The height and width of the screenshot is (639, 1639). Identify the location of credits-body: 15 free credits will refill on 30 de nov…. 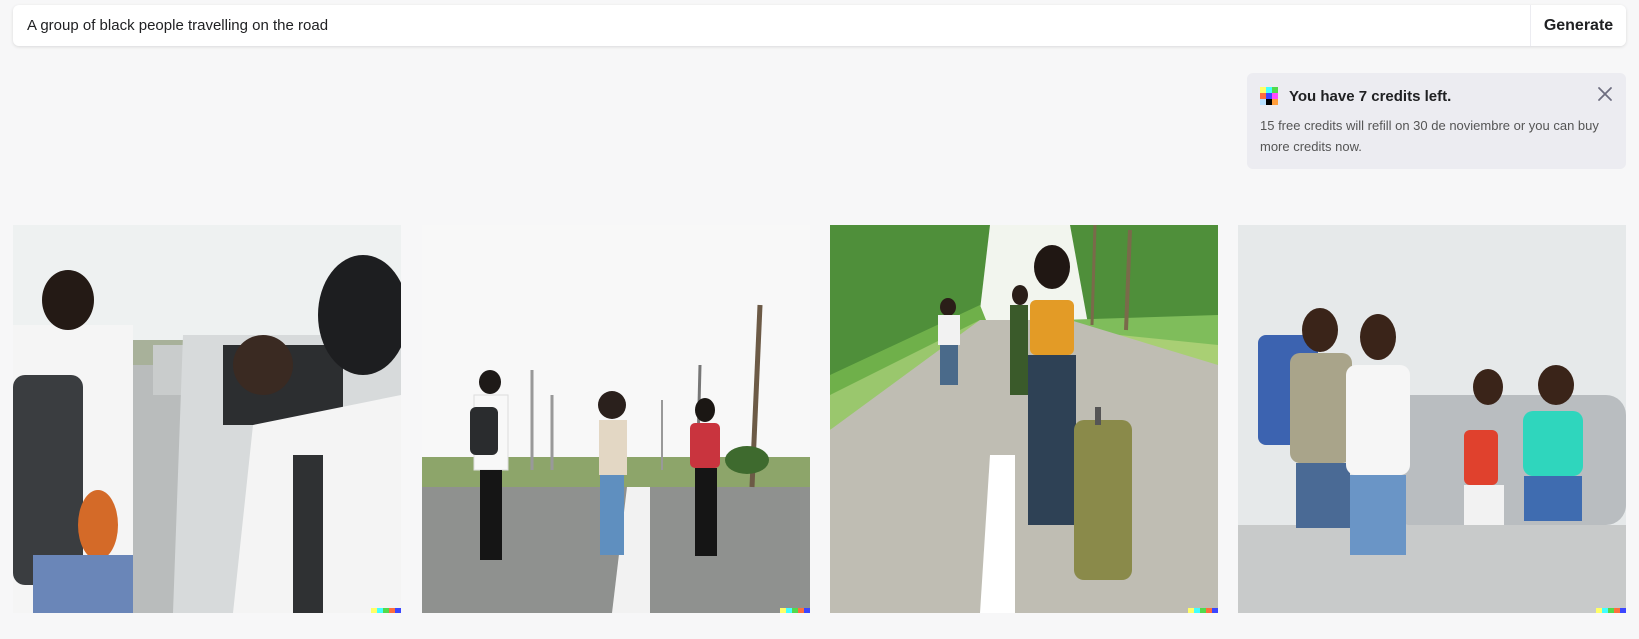
(1429, 136).